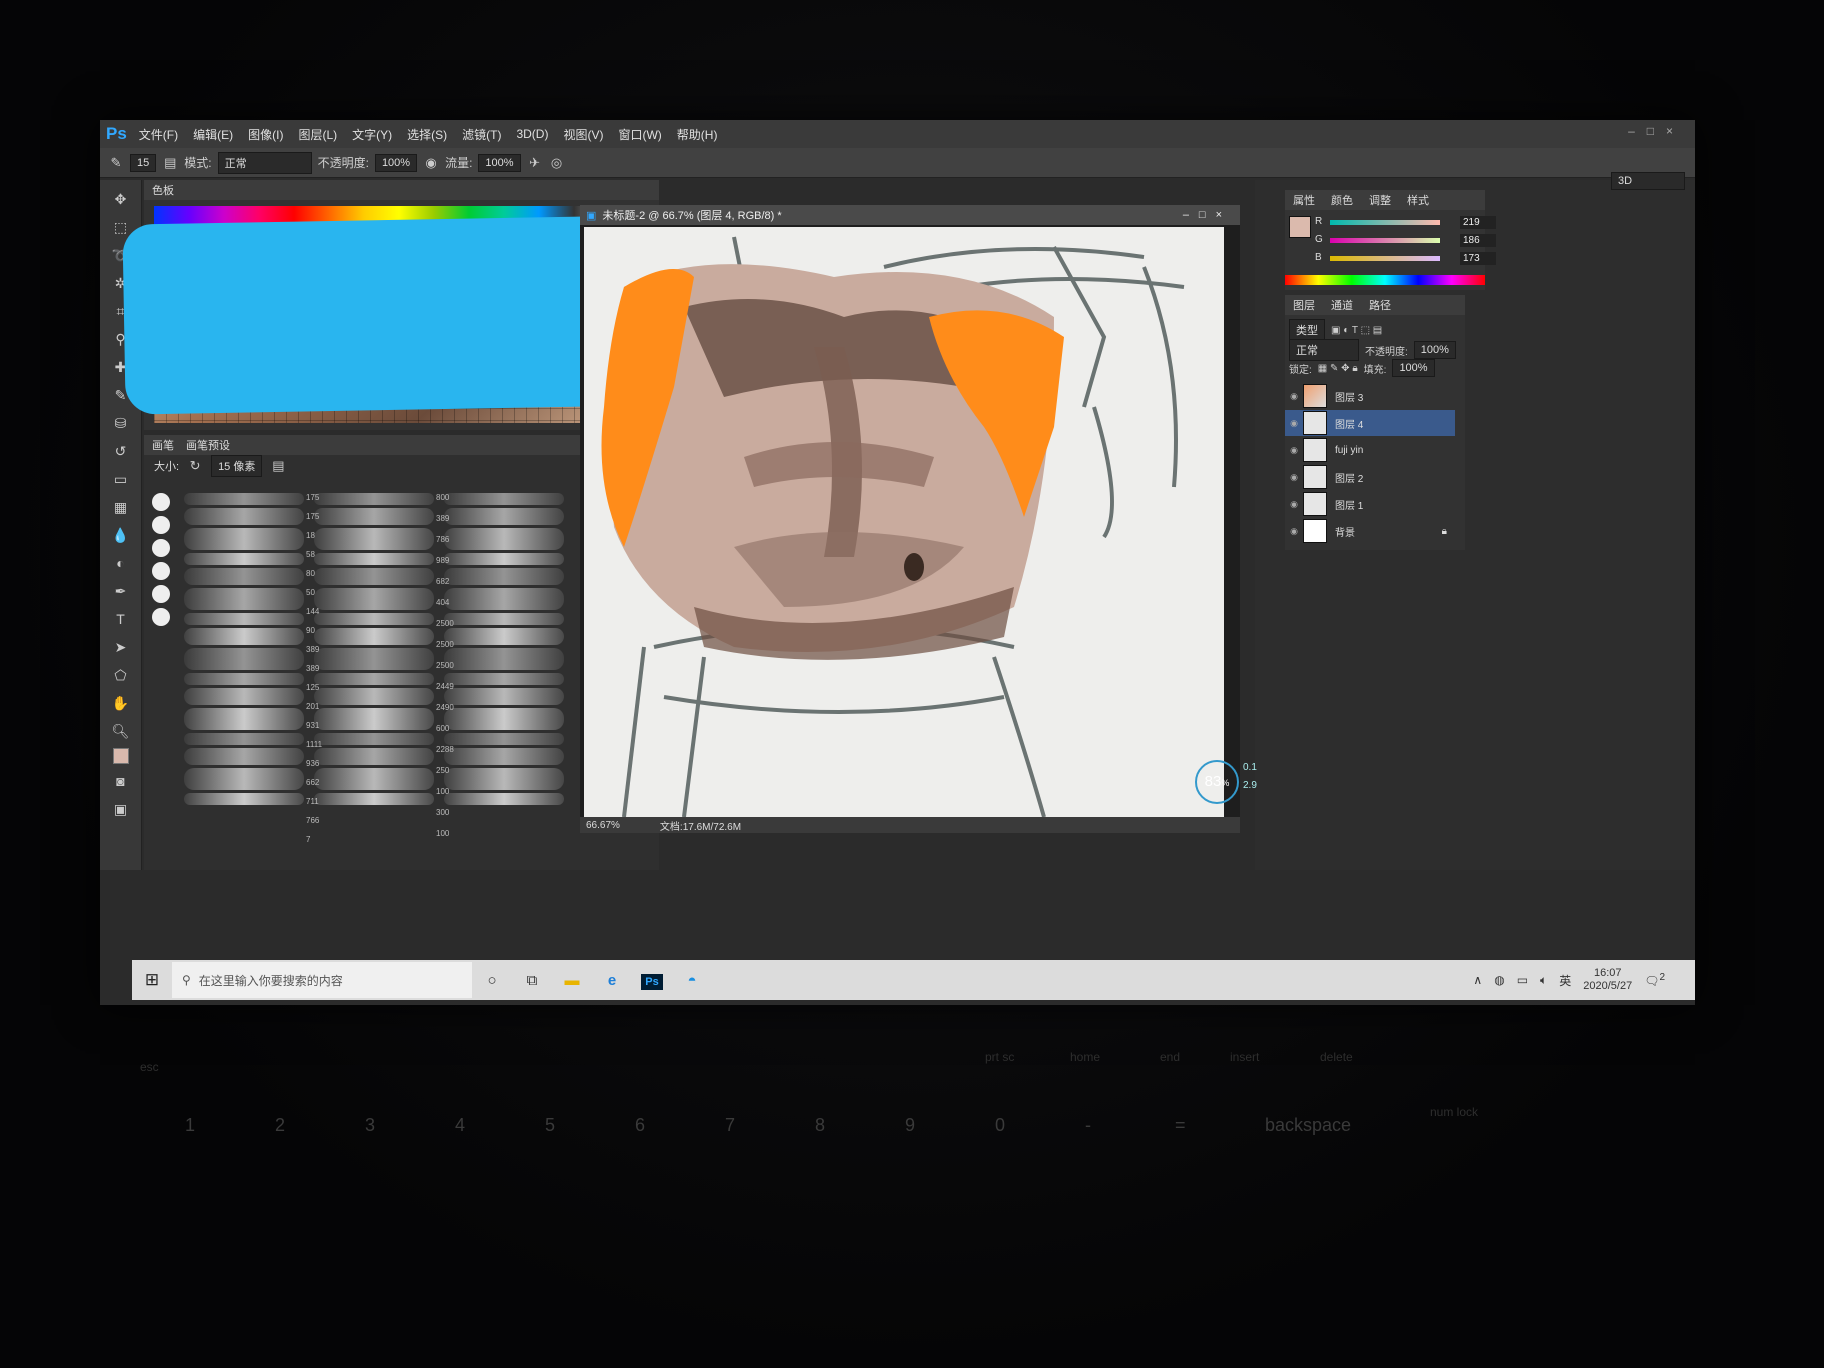 This screenshot has height=1368, width=1824. What do you see at coordinates (116, 163) in the screenshot?
I see `brush-tool-icon: ✎` at bounding box center [116, 163].